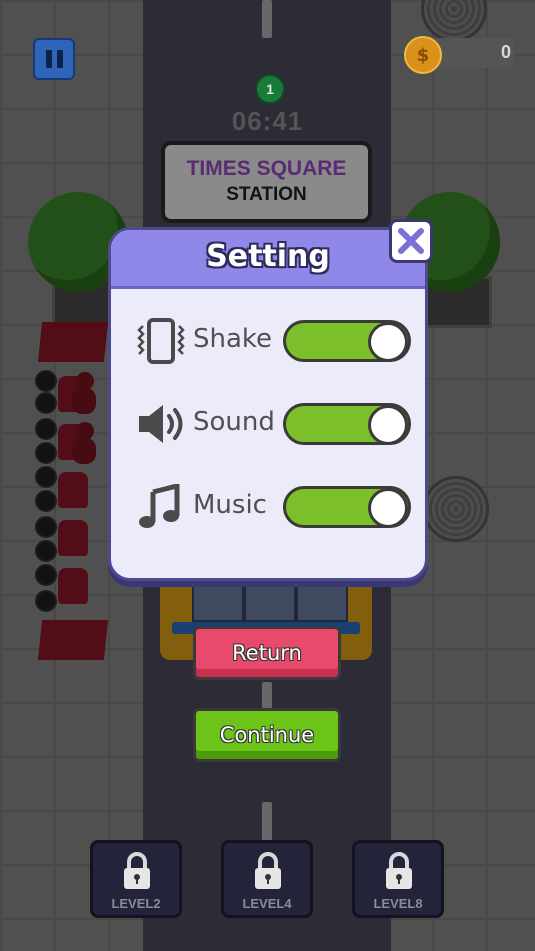 Image resolution: width=535 pixels, height=951 pixels. I want to click on close-icon, so click(411, 241).